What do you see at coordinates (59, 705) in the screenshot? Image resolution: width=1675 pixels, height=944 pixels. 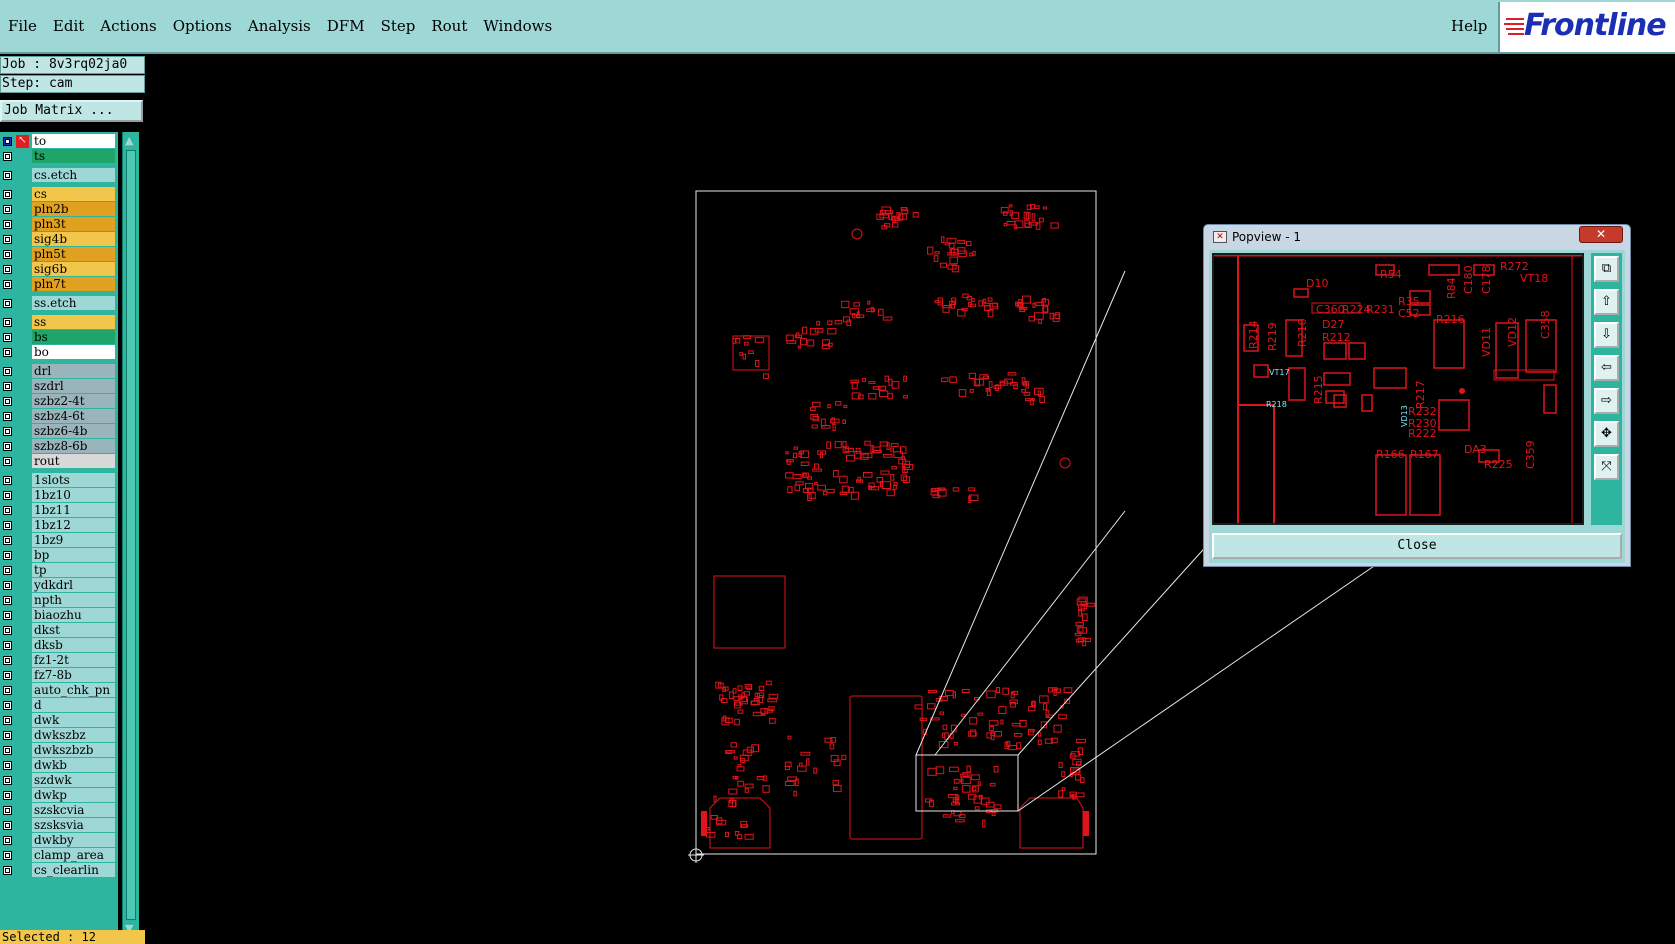 I see `layer-row: d` at bounding box center [59, 705].